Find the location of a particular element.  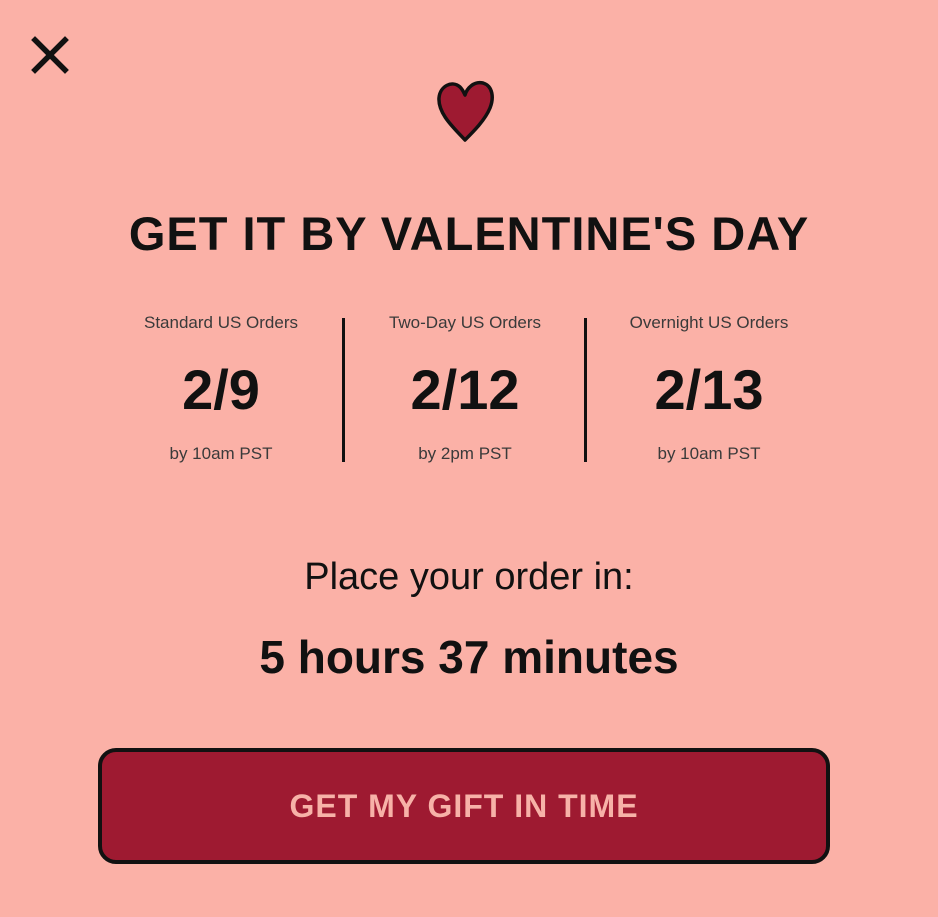

shipping-option-overnight: Overnight US Orders 2/13 by 10am PST is located at coordinates (709, 388).